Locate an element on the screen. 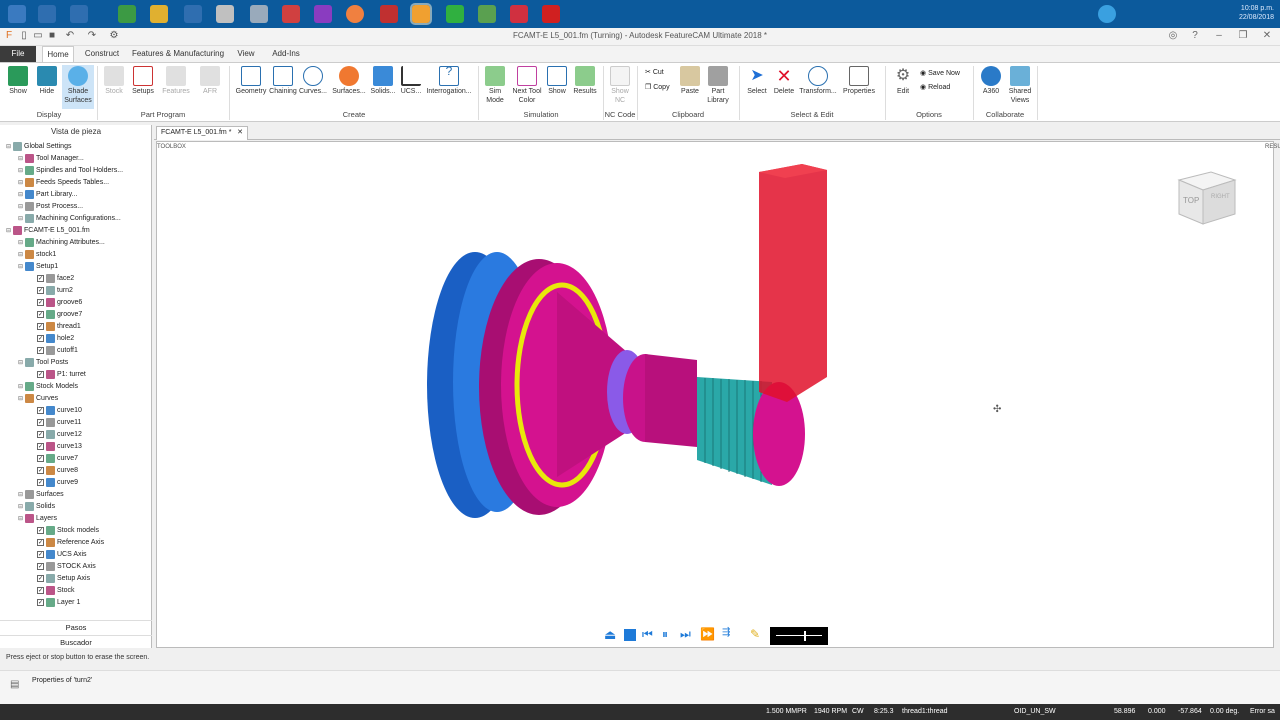 Image resolution: width=1280 pixels, height=720 pixels. tree-item: ✓ curve13 is located at coordinates (42, 447).